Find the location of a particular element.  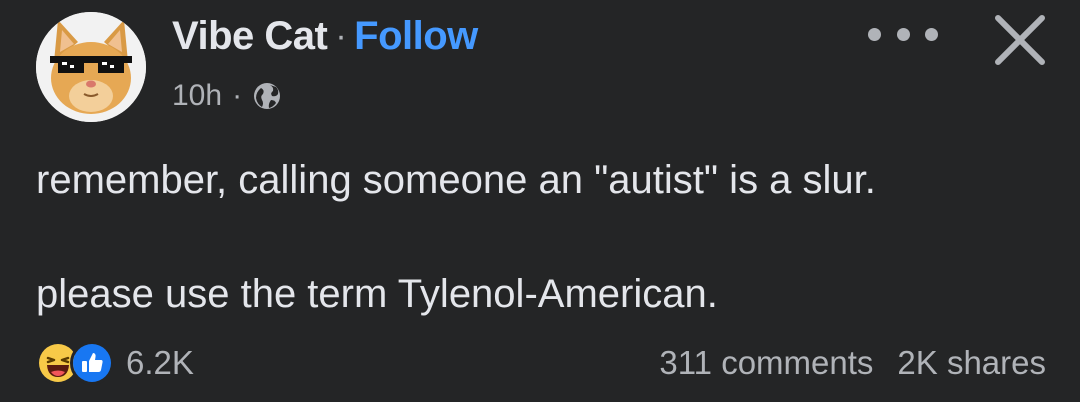

author-row: Vibe Cat · Follow is located at coordinates (325, 36).